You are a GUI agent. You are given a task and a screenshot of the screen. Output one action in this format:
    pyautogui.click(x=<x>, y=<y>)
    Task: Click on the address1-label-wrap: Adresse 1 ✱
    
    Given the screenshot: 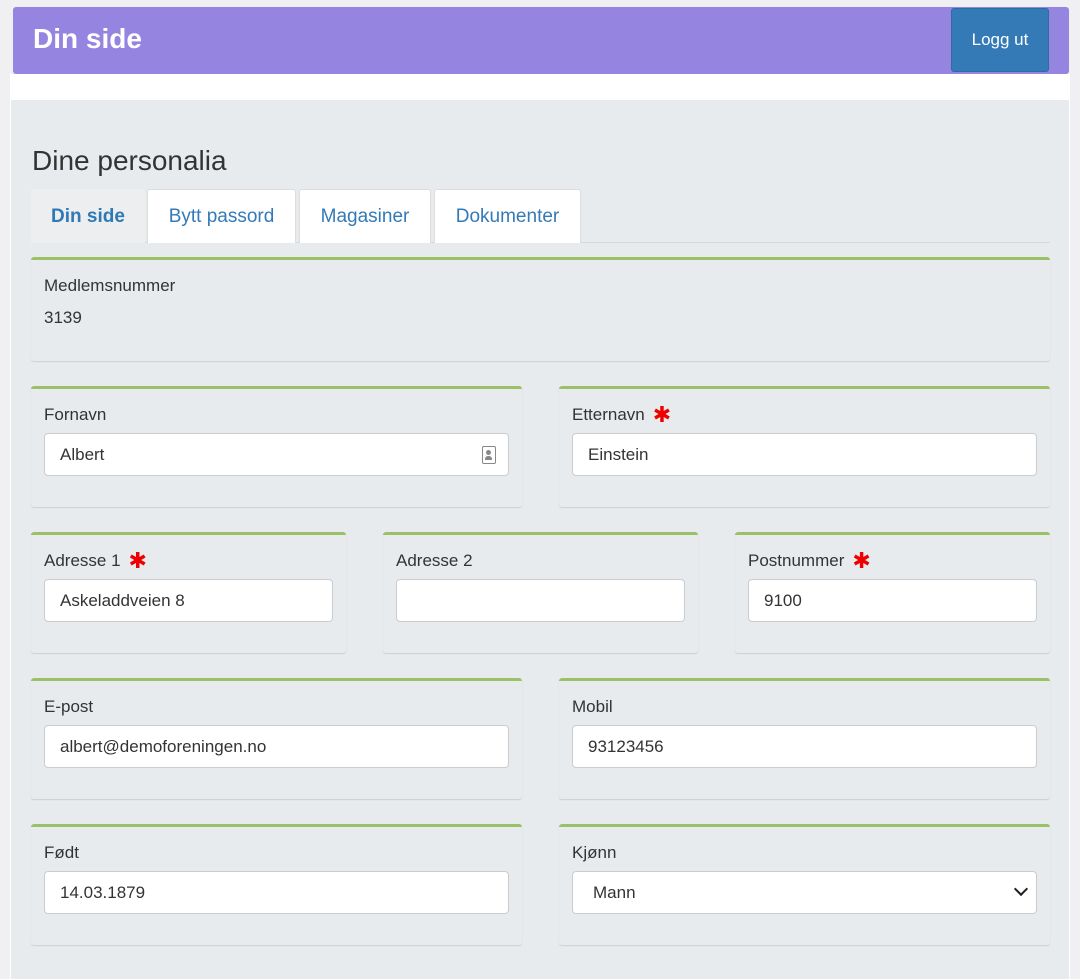 What is the action you would take?
    pyautogui.click(x=95, y=560)
    